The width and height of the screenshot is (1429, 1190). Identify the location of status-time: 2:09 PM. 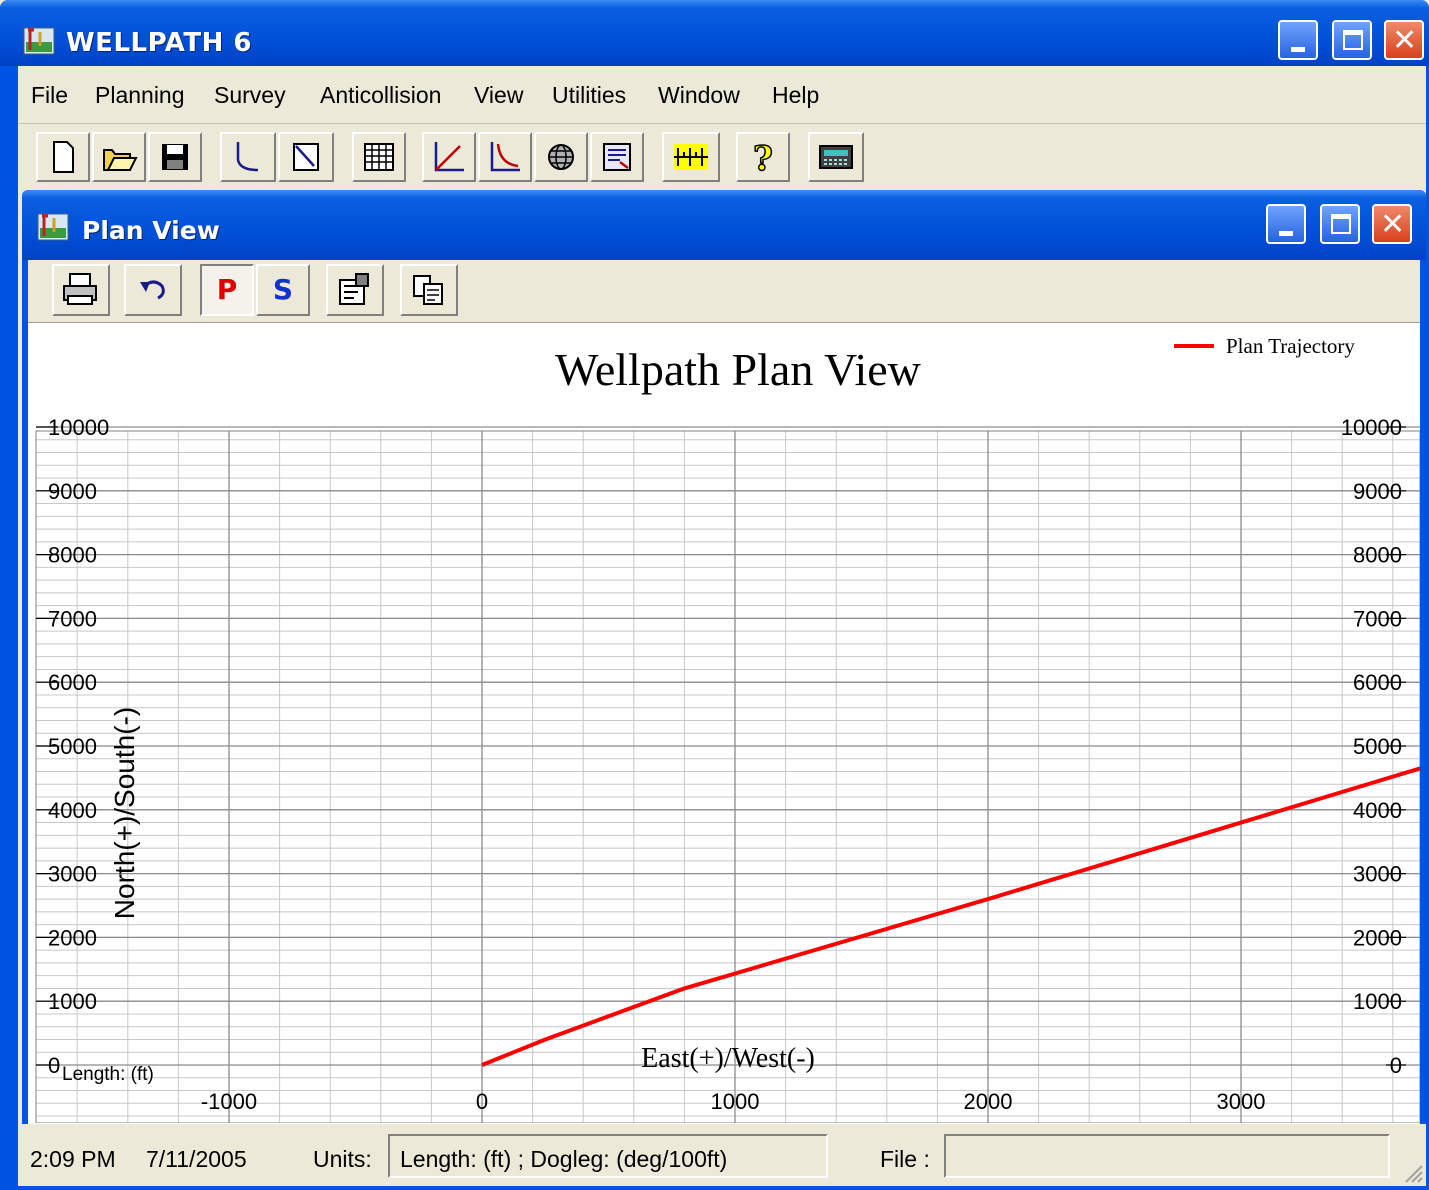
(73, 1159).